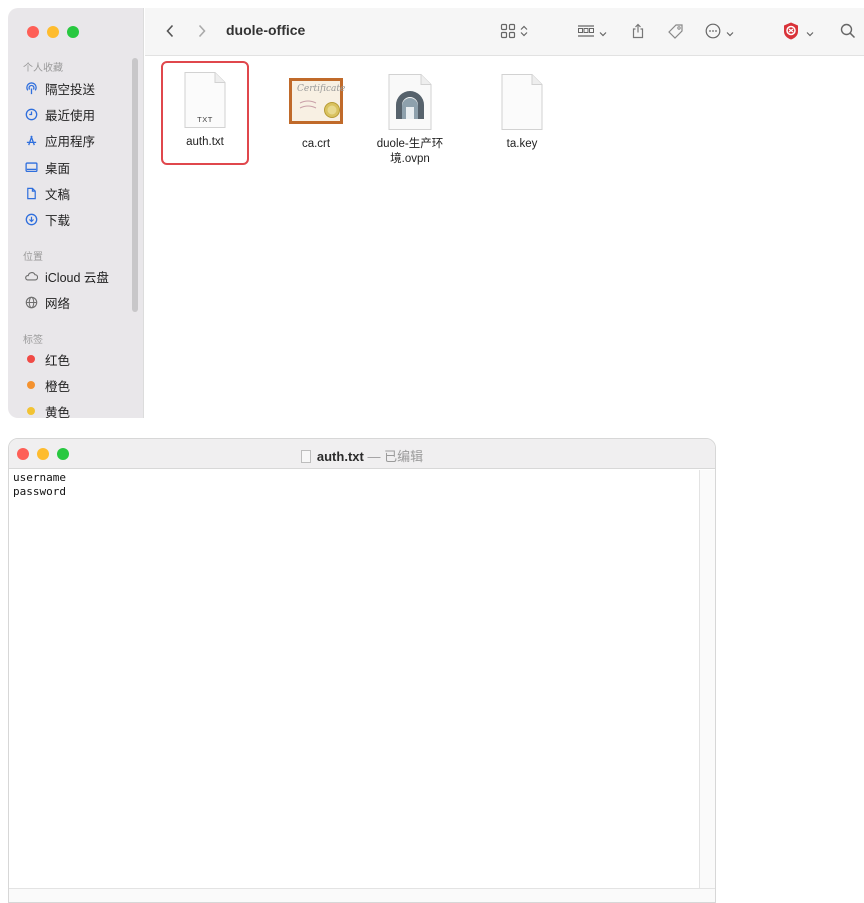 This screenshot has width=864, height=903. What do you see at coordinates (31, 114) in the screenshot?
I see `clock-icon` at bounding box center [31, 114].